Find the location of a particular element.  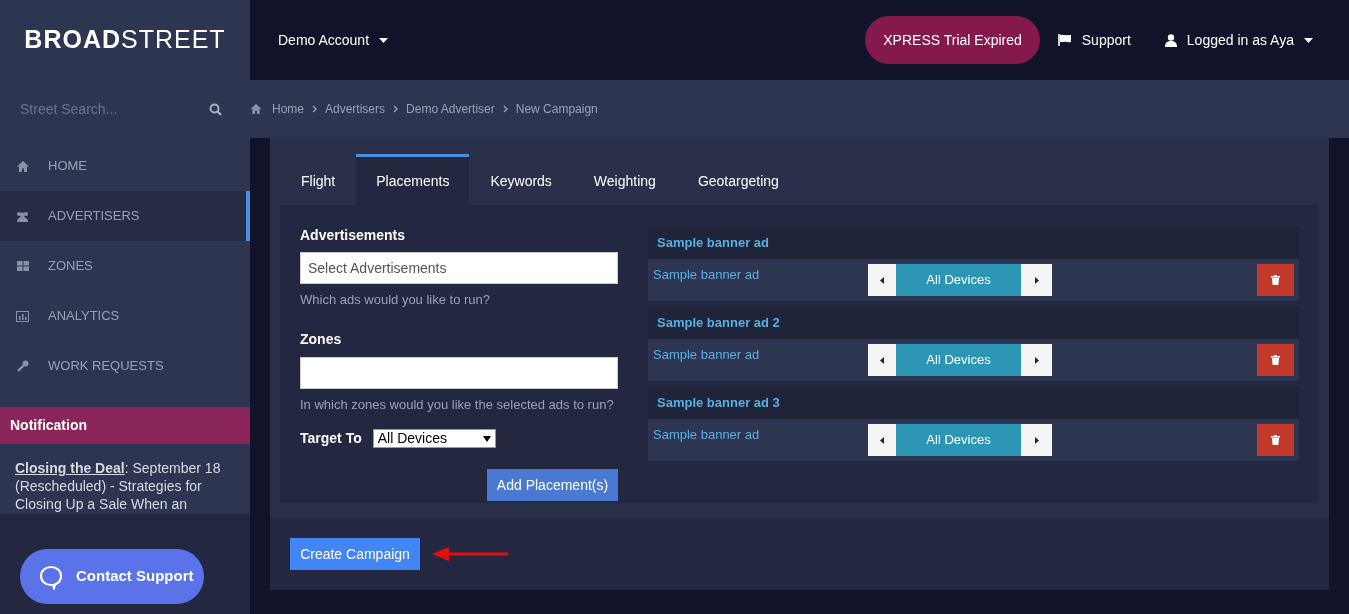

user-icon is located at coordinates (1170, 40).